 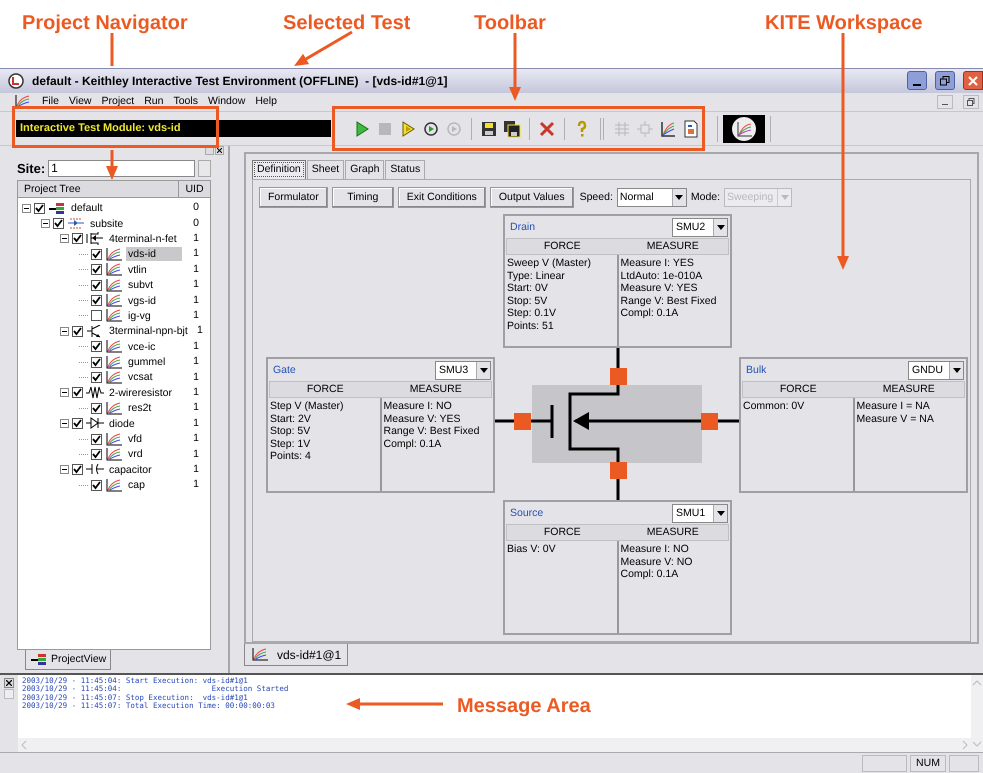 What do you see at coordinates (135, 223) in the screenshot?
I see `tree-item: subsite` at bounding box center [135, 223].